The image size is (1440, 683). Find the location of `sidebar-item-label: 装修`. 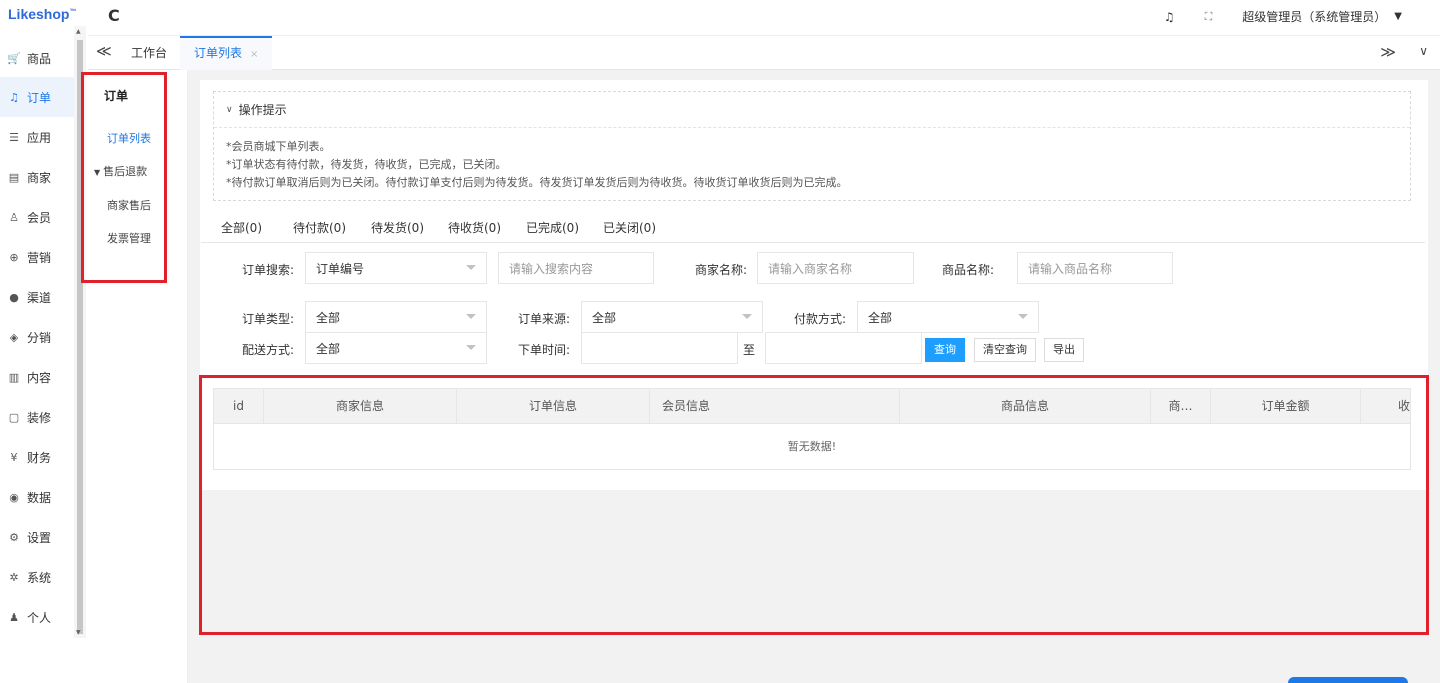

sidebar-item-label: 装修 is located at coordinates (39, 417).